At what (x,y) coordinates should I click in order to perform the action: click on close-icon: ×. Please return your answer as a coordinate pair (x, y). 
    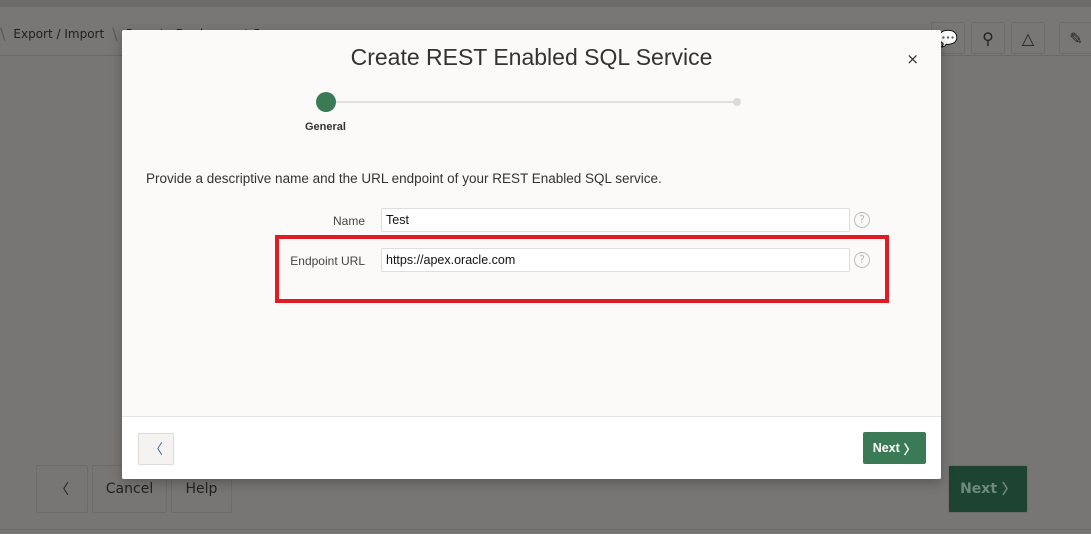
    Looking at the image, I should click on (912, 59).